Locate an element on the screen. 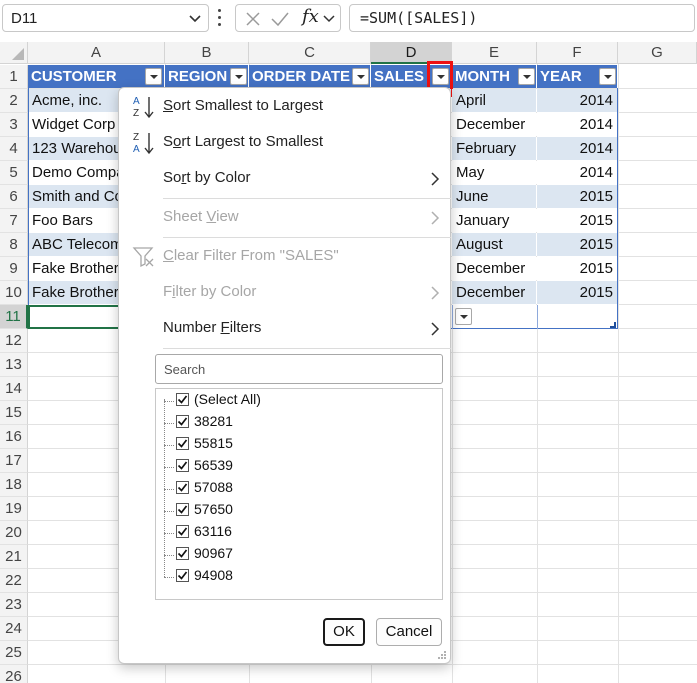 Image resolution: width=697 pixels, height=683 pixels. filter-item-value: 57650 is located at coordinates (299, 511).